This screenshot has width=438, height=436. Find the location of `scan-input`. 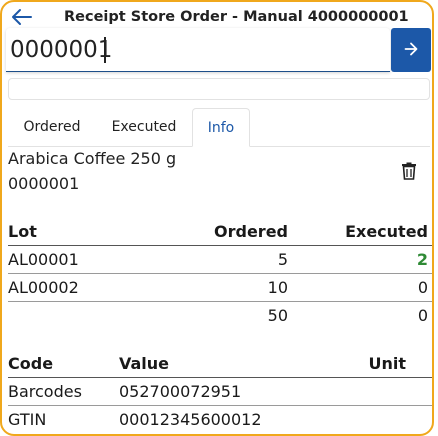

scan-input is located at coordinates (198, 50).